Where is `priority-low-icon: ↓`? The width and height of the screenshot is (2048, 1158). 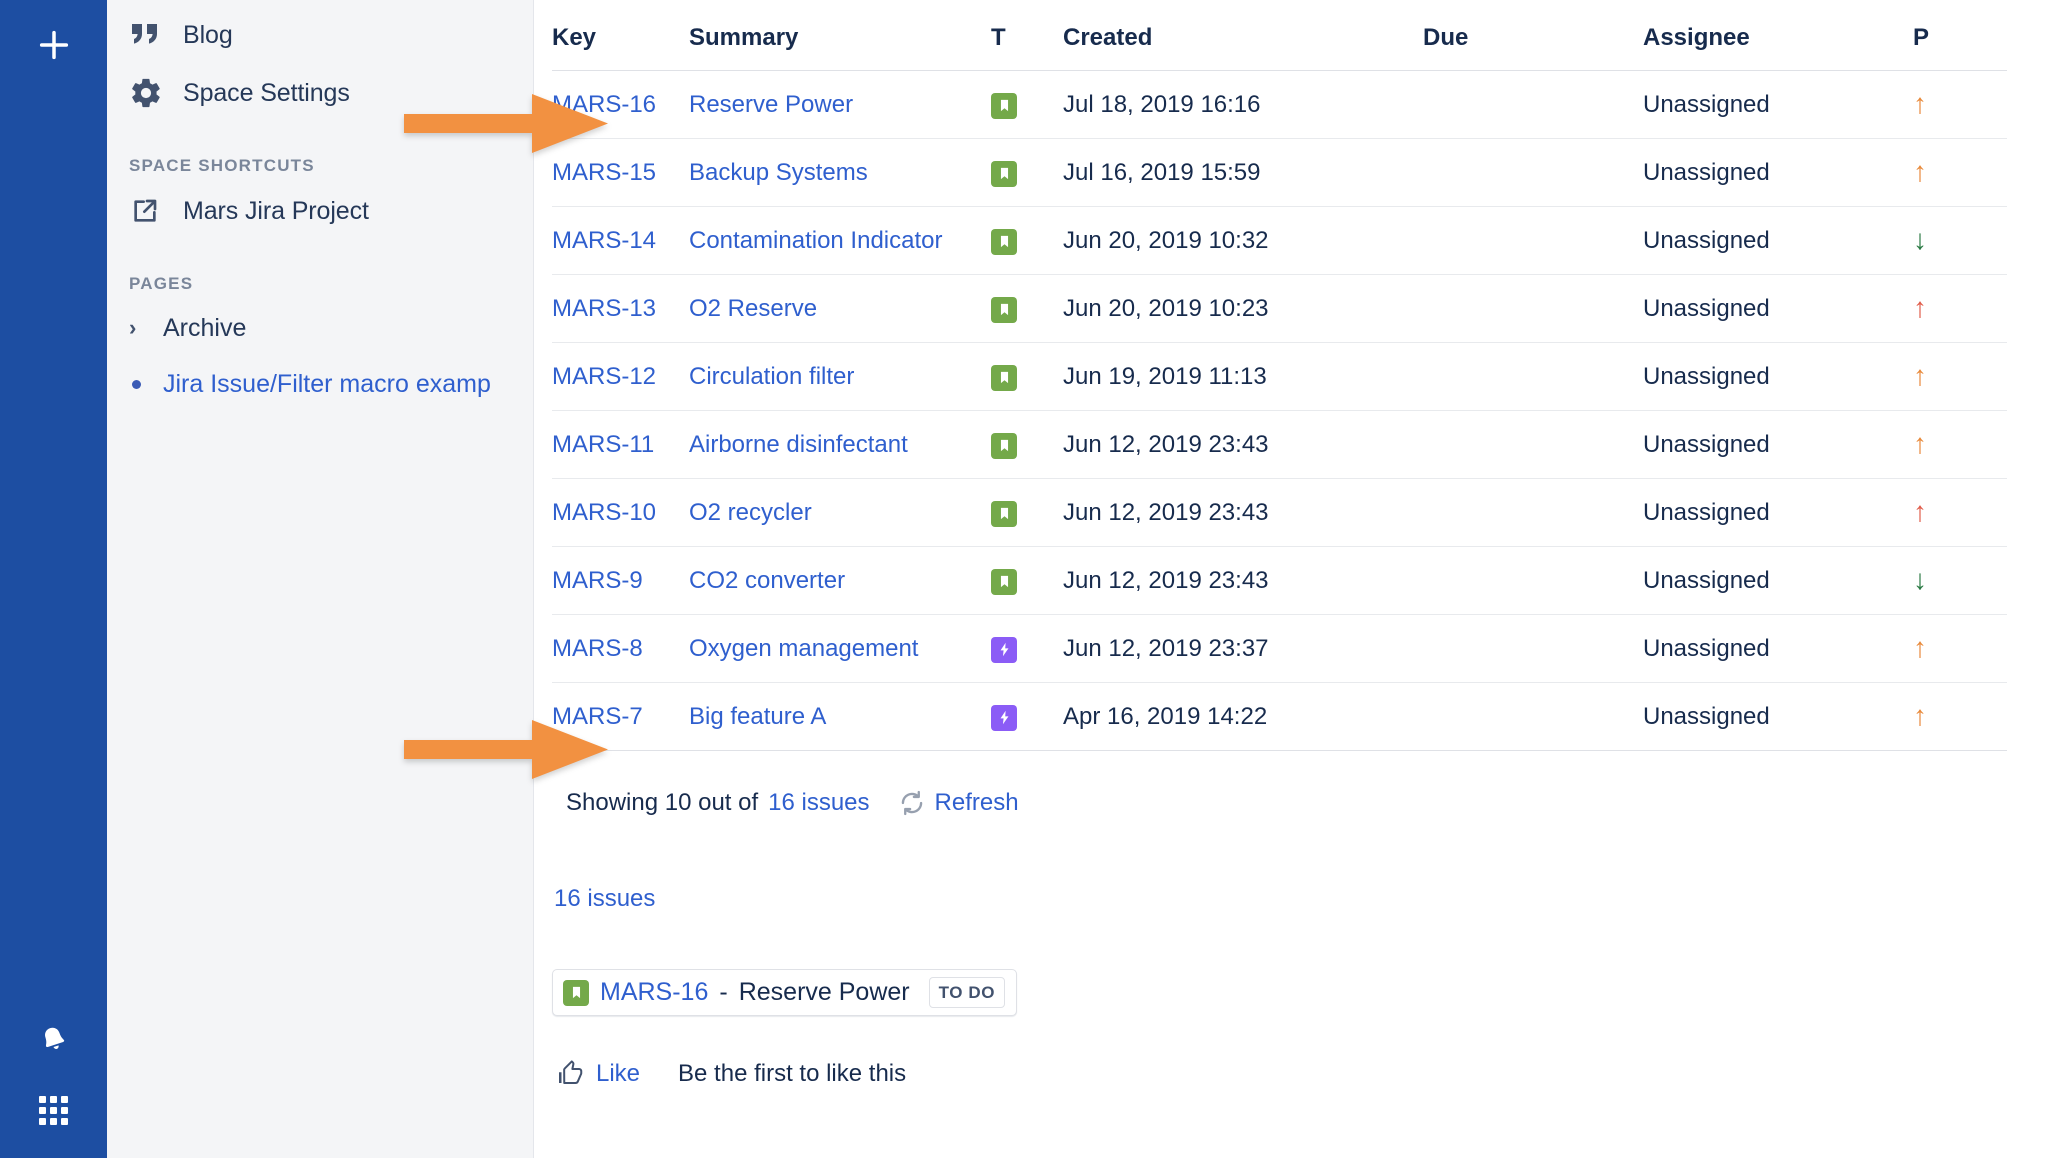 priority-low-icon: ↓ is located at coordinates (1920, 579).